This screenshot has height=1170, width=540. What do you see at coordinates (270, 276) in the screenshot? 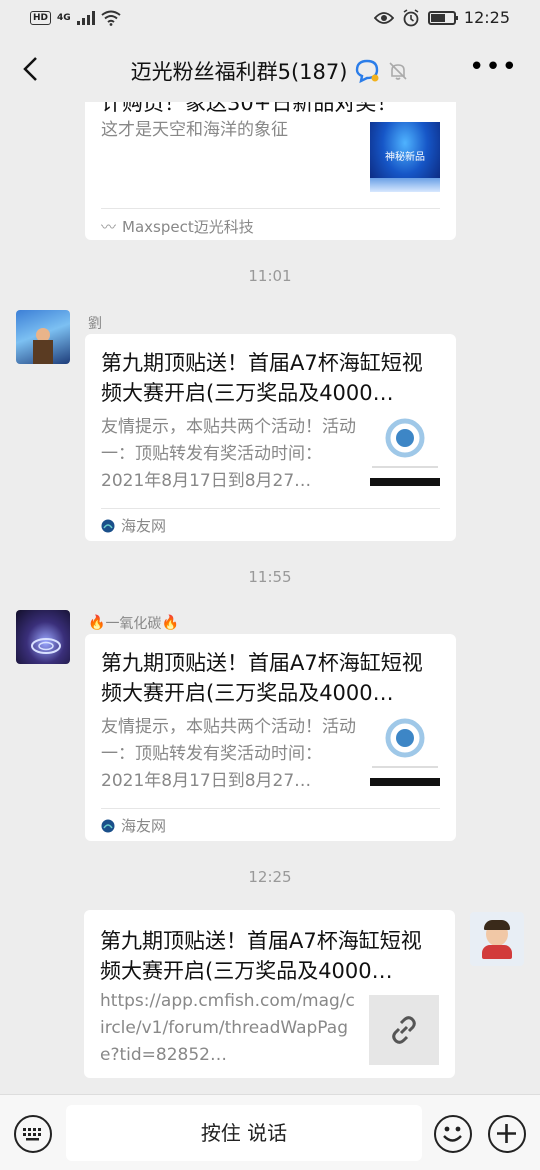
I see `timestamp: 11:01` at bounding box center [270, 276].